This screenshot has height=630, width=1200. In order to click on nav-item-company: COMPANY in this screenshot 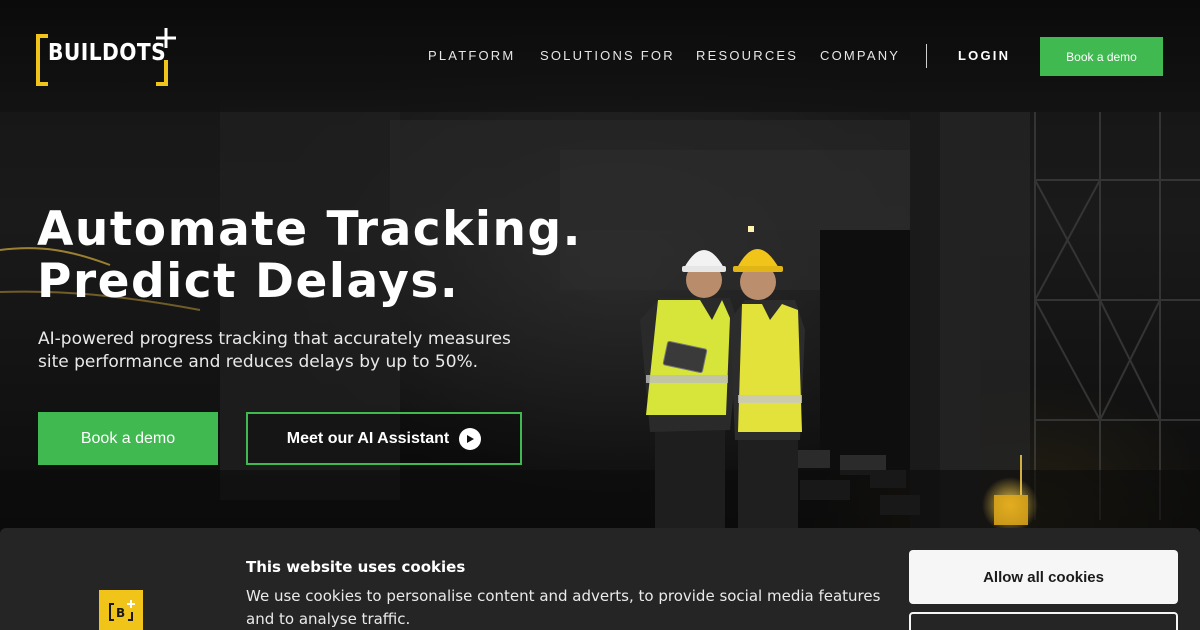, I will do `click(860, 55)`.